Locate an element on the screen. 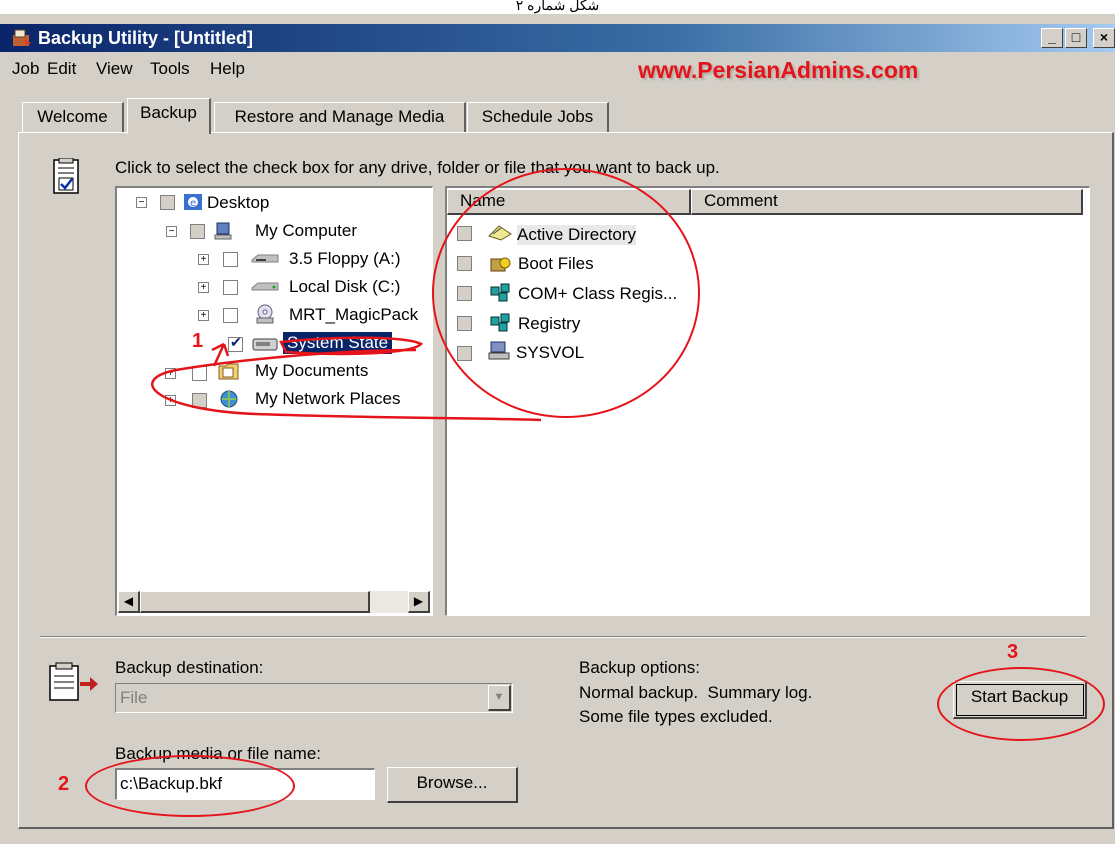  tab-welcome: Welcome is located at coordinates (73, 117).